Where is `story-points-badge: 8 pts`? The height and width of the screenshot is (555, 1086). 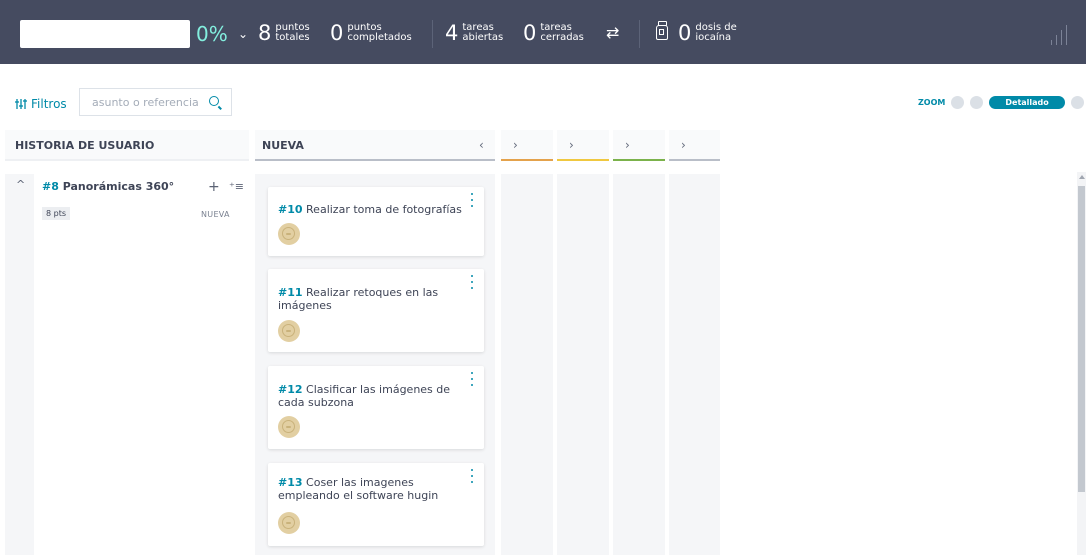
story-points-badge: 8 pts is located at coordinates (56, 213).